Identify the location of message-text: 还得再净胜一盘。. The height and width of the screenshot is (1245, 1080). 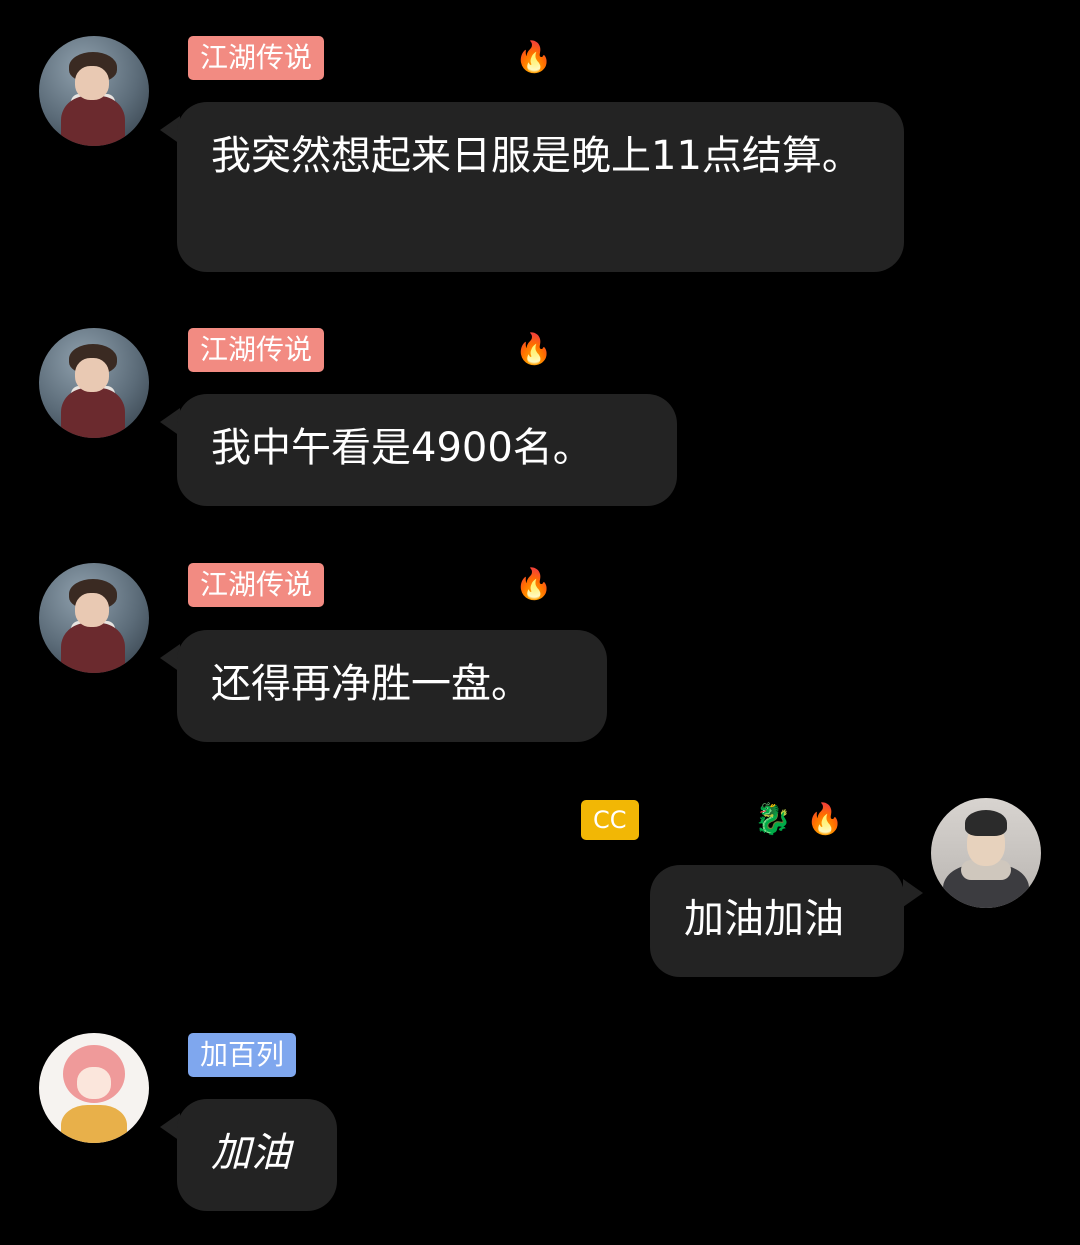
(371, 684).